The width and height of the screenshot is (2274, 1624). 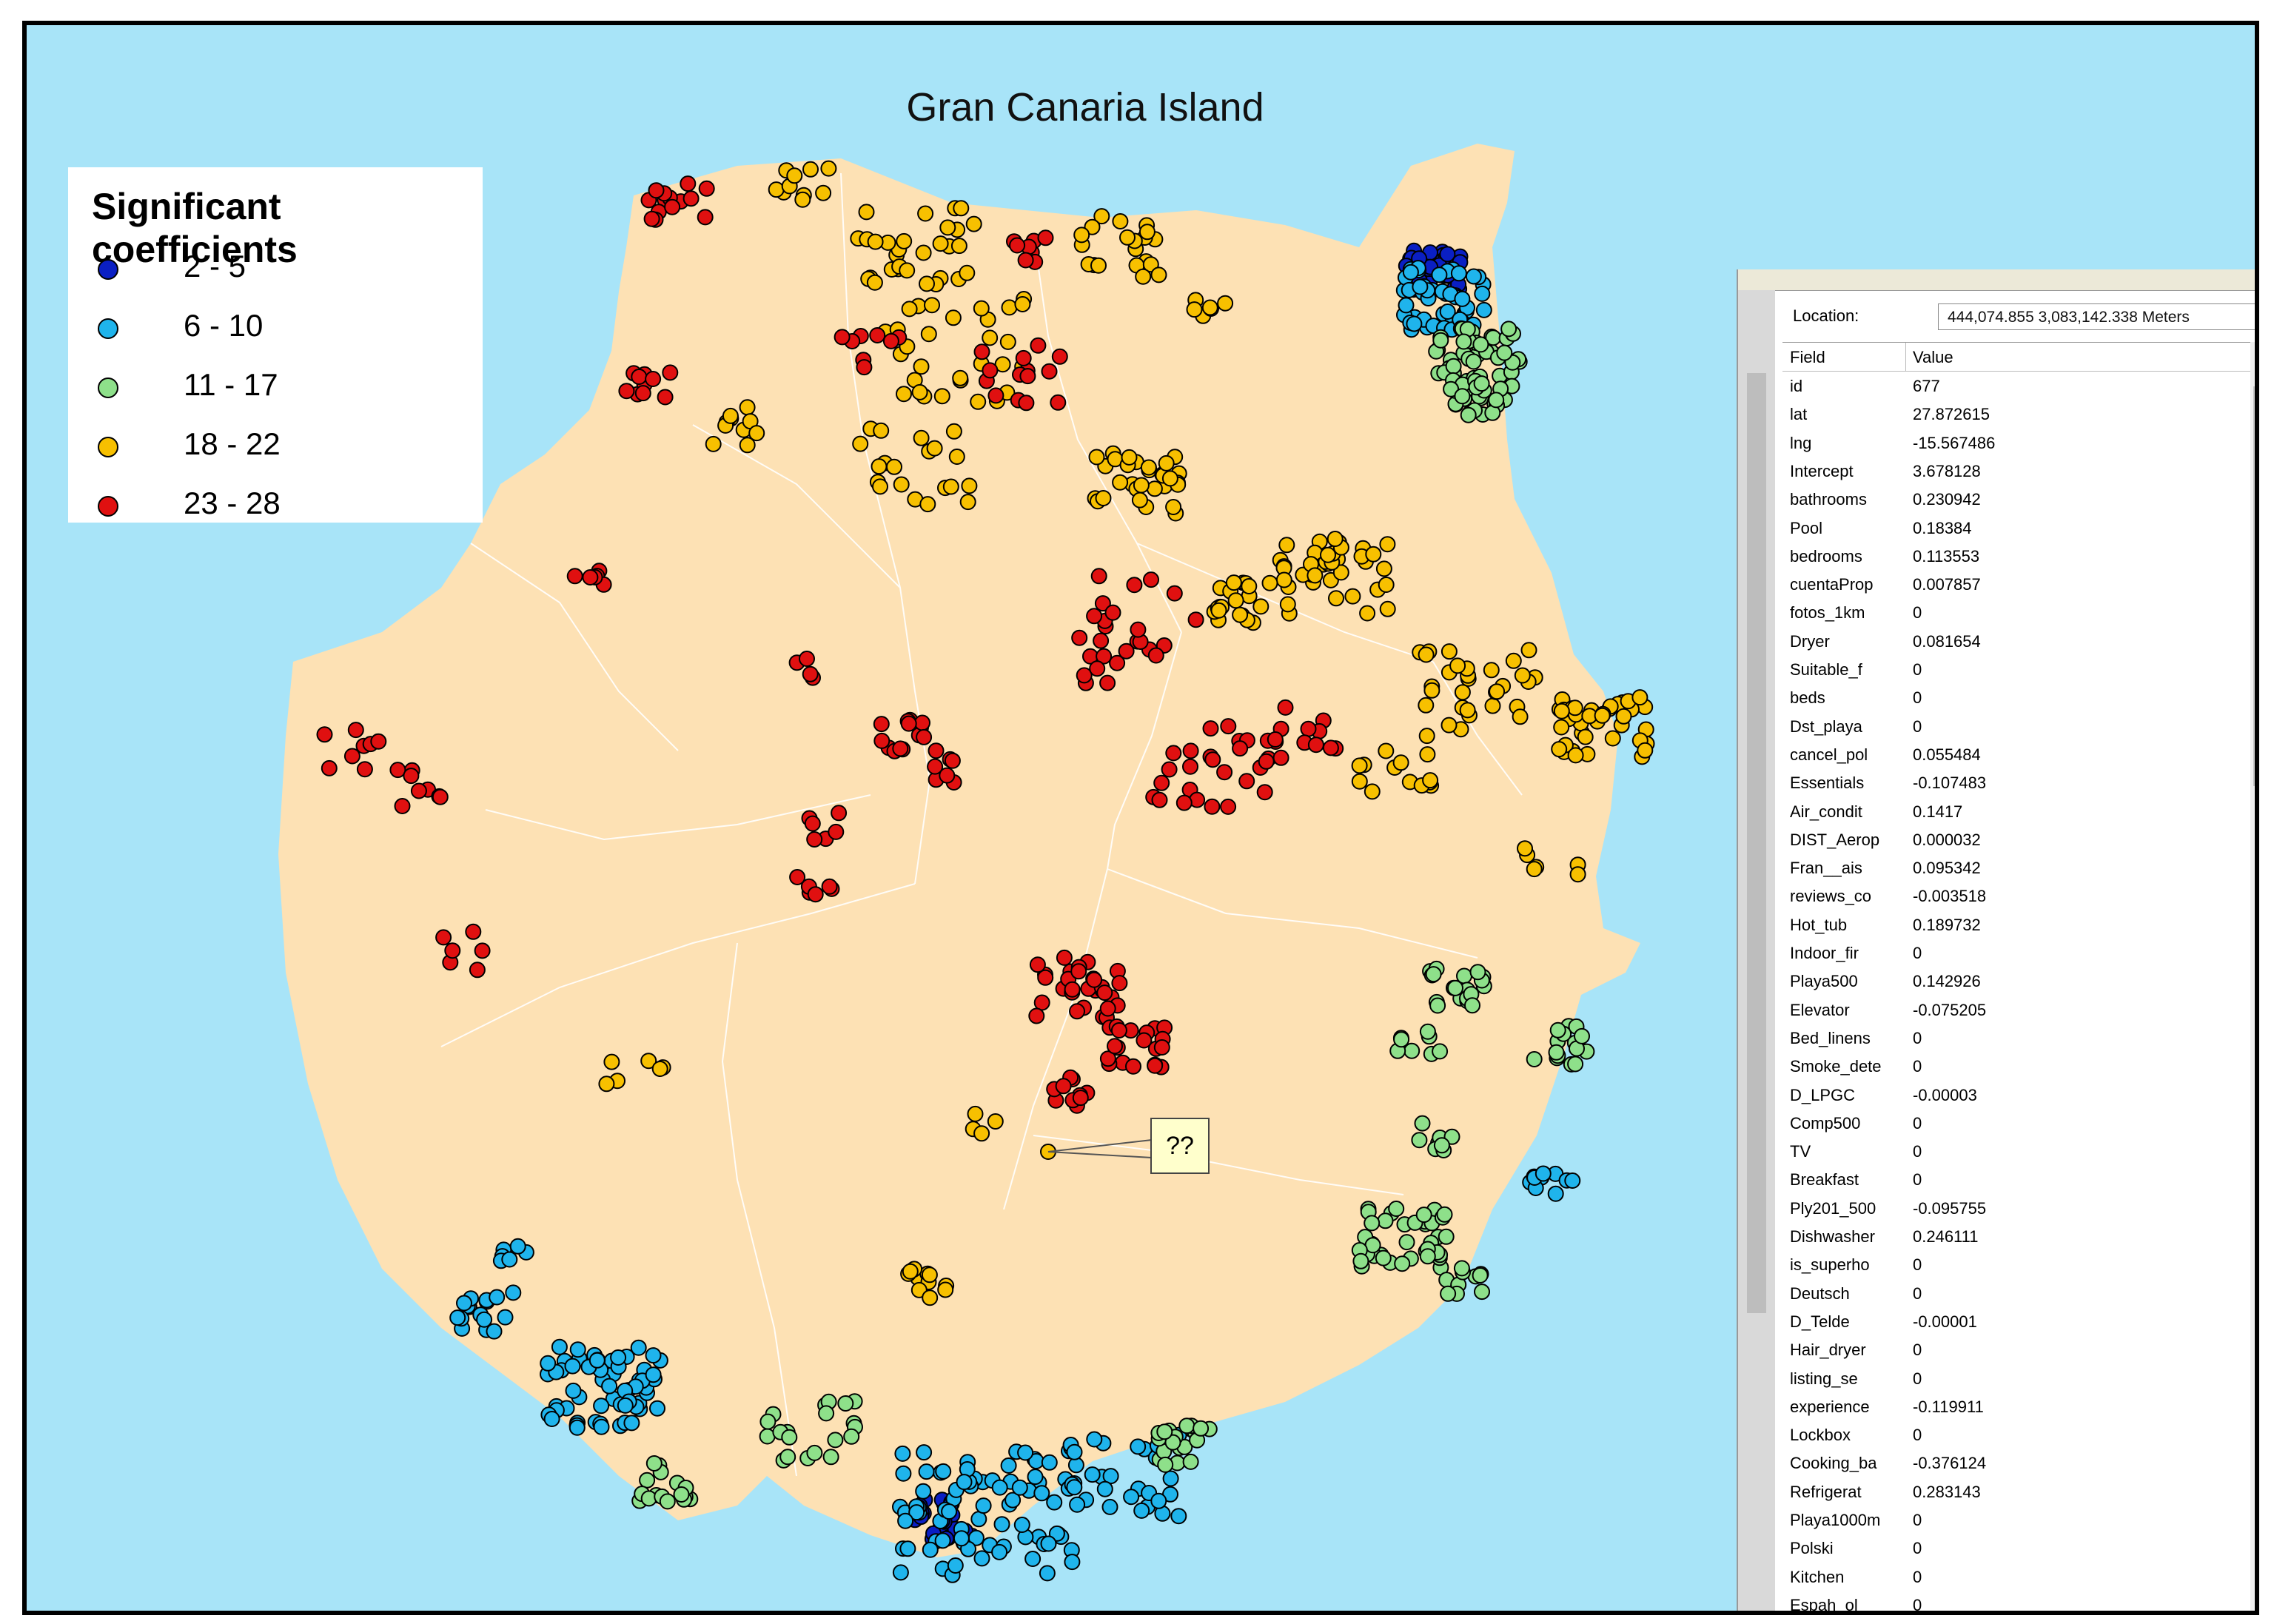 I want to click on panel-left-scrollbar, so click(x=1756, y=950).